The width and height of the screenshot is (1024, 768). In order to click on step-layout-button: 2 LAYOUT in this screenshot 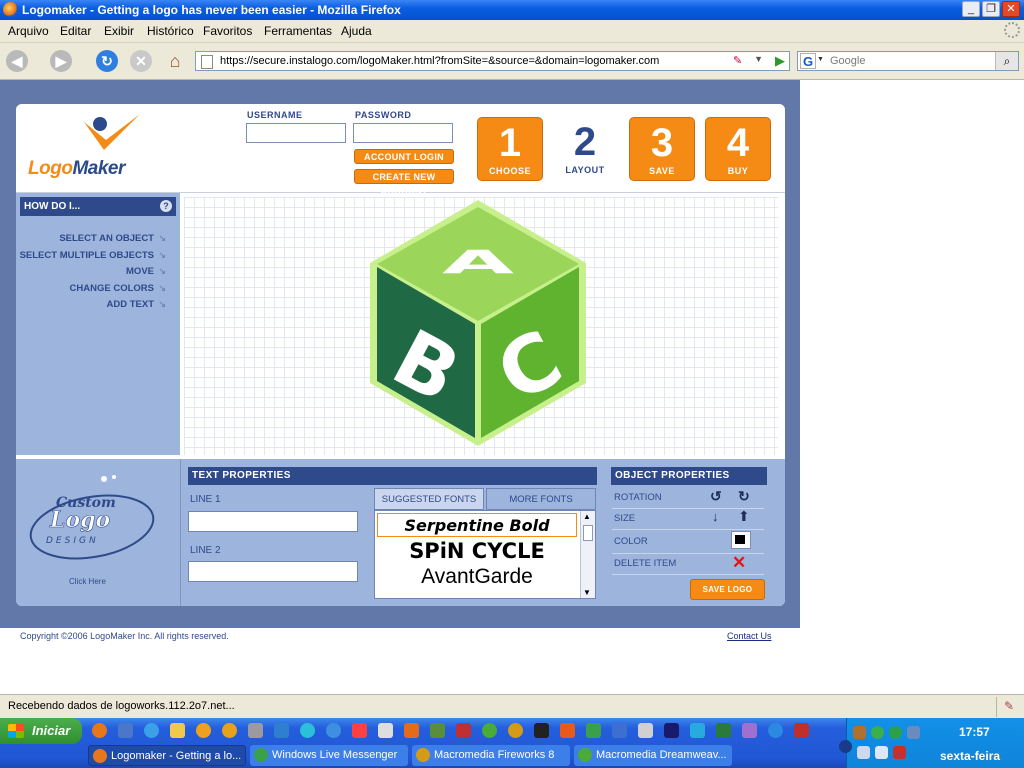, I will do `click(585, 149)`.